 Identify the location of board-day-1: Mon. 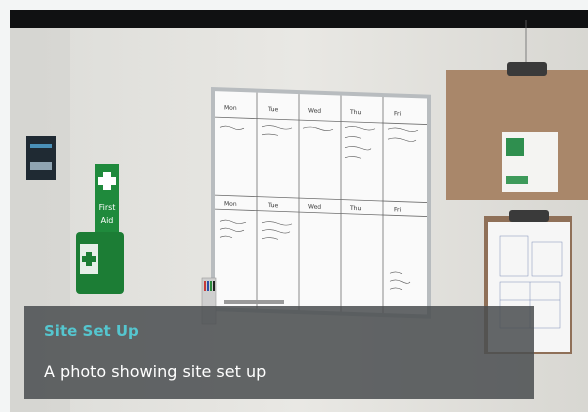
(230, 107).